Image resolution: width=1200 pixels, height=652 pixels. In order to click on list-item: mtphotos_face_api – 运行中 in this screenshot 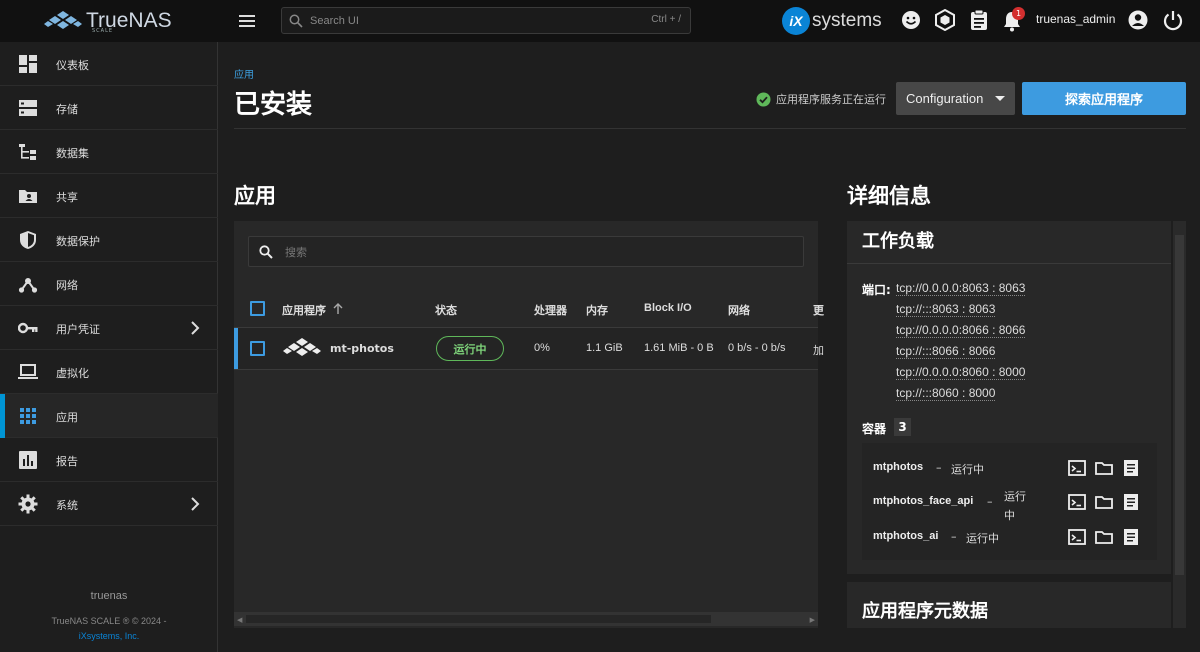, I will do `click(1009, 503)`.